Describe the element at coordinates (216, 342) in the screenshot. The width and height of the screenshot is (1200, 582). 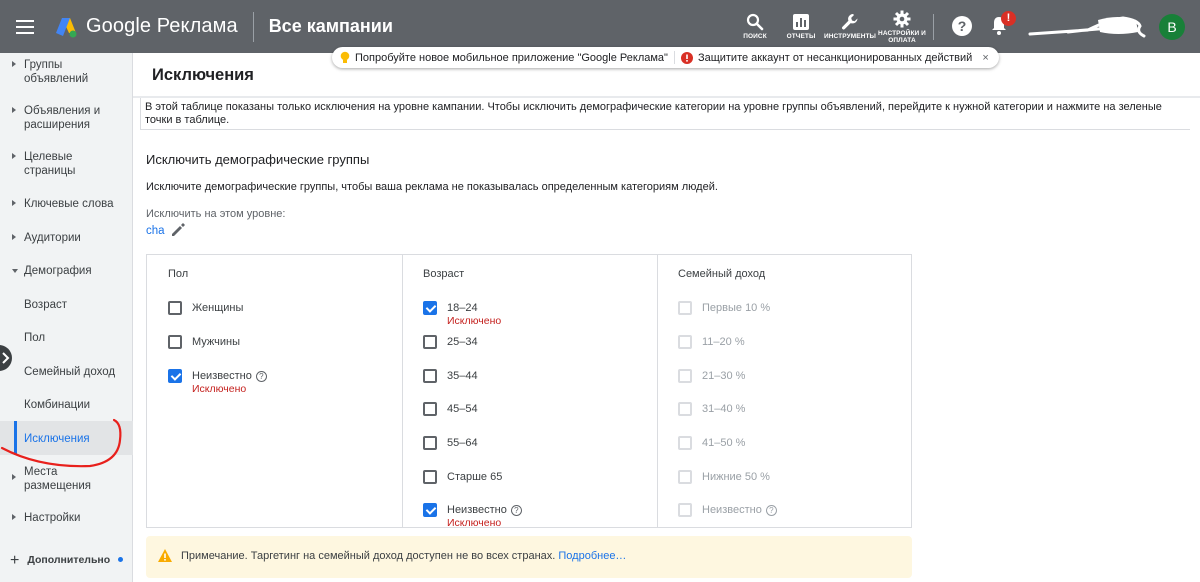
I see `option-label: Мужчины` at that location.